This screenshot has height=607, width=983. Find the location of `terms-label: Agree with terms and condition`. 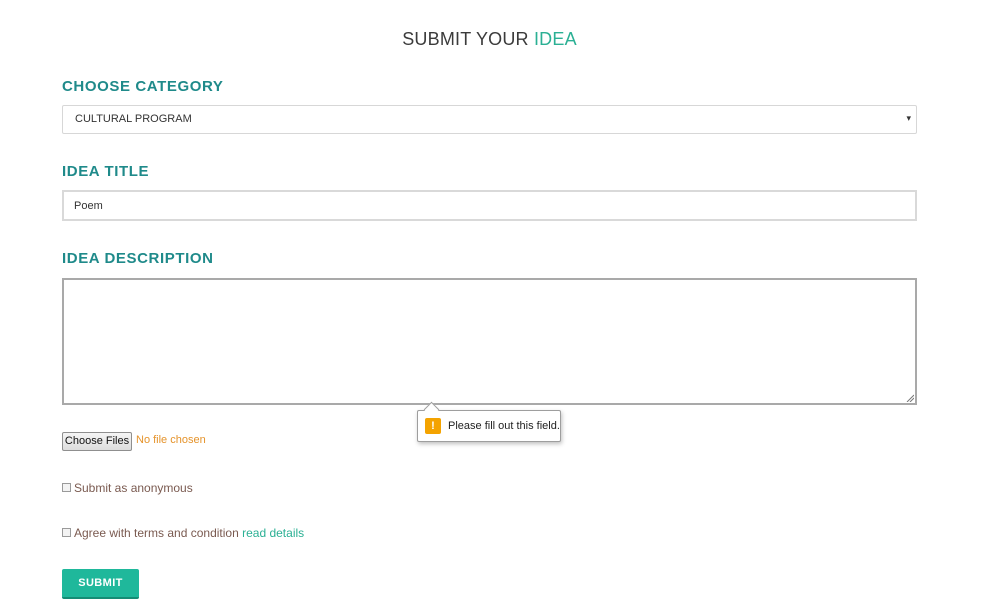

terms-label: Agree with terms and condition is located at coordinates (156, 533).